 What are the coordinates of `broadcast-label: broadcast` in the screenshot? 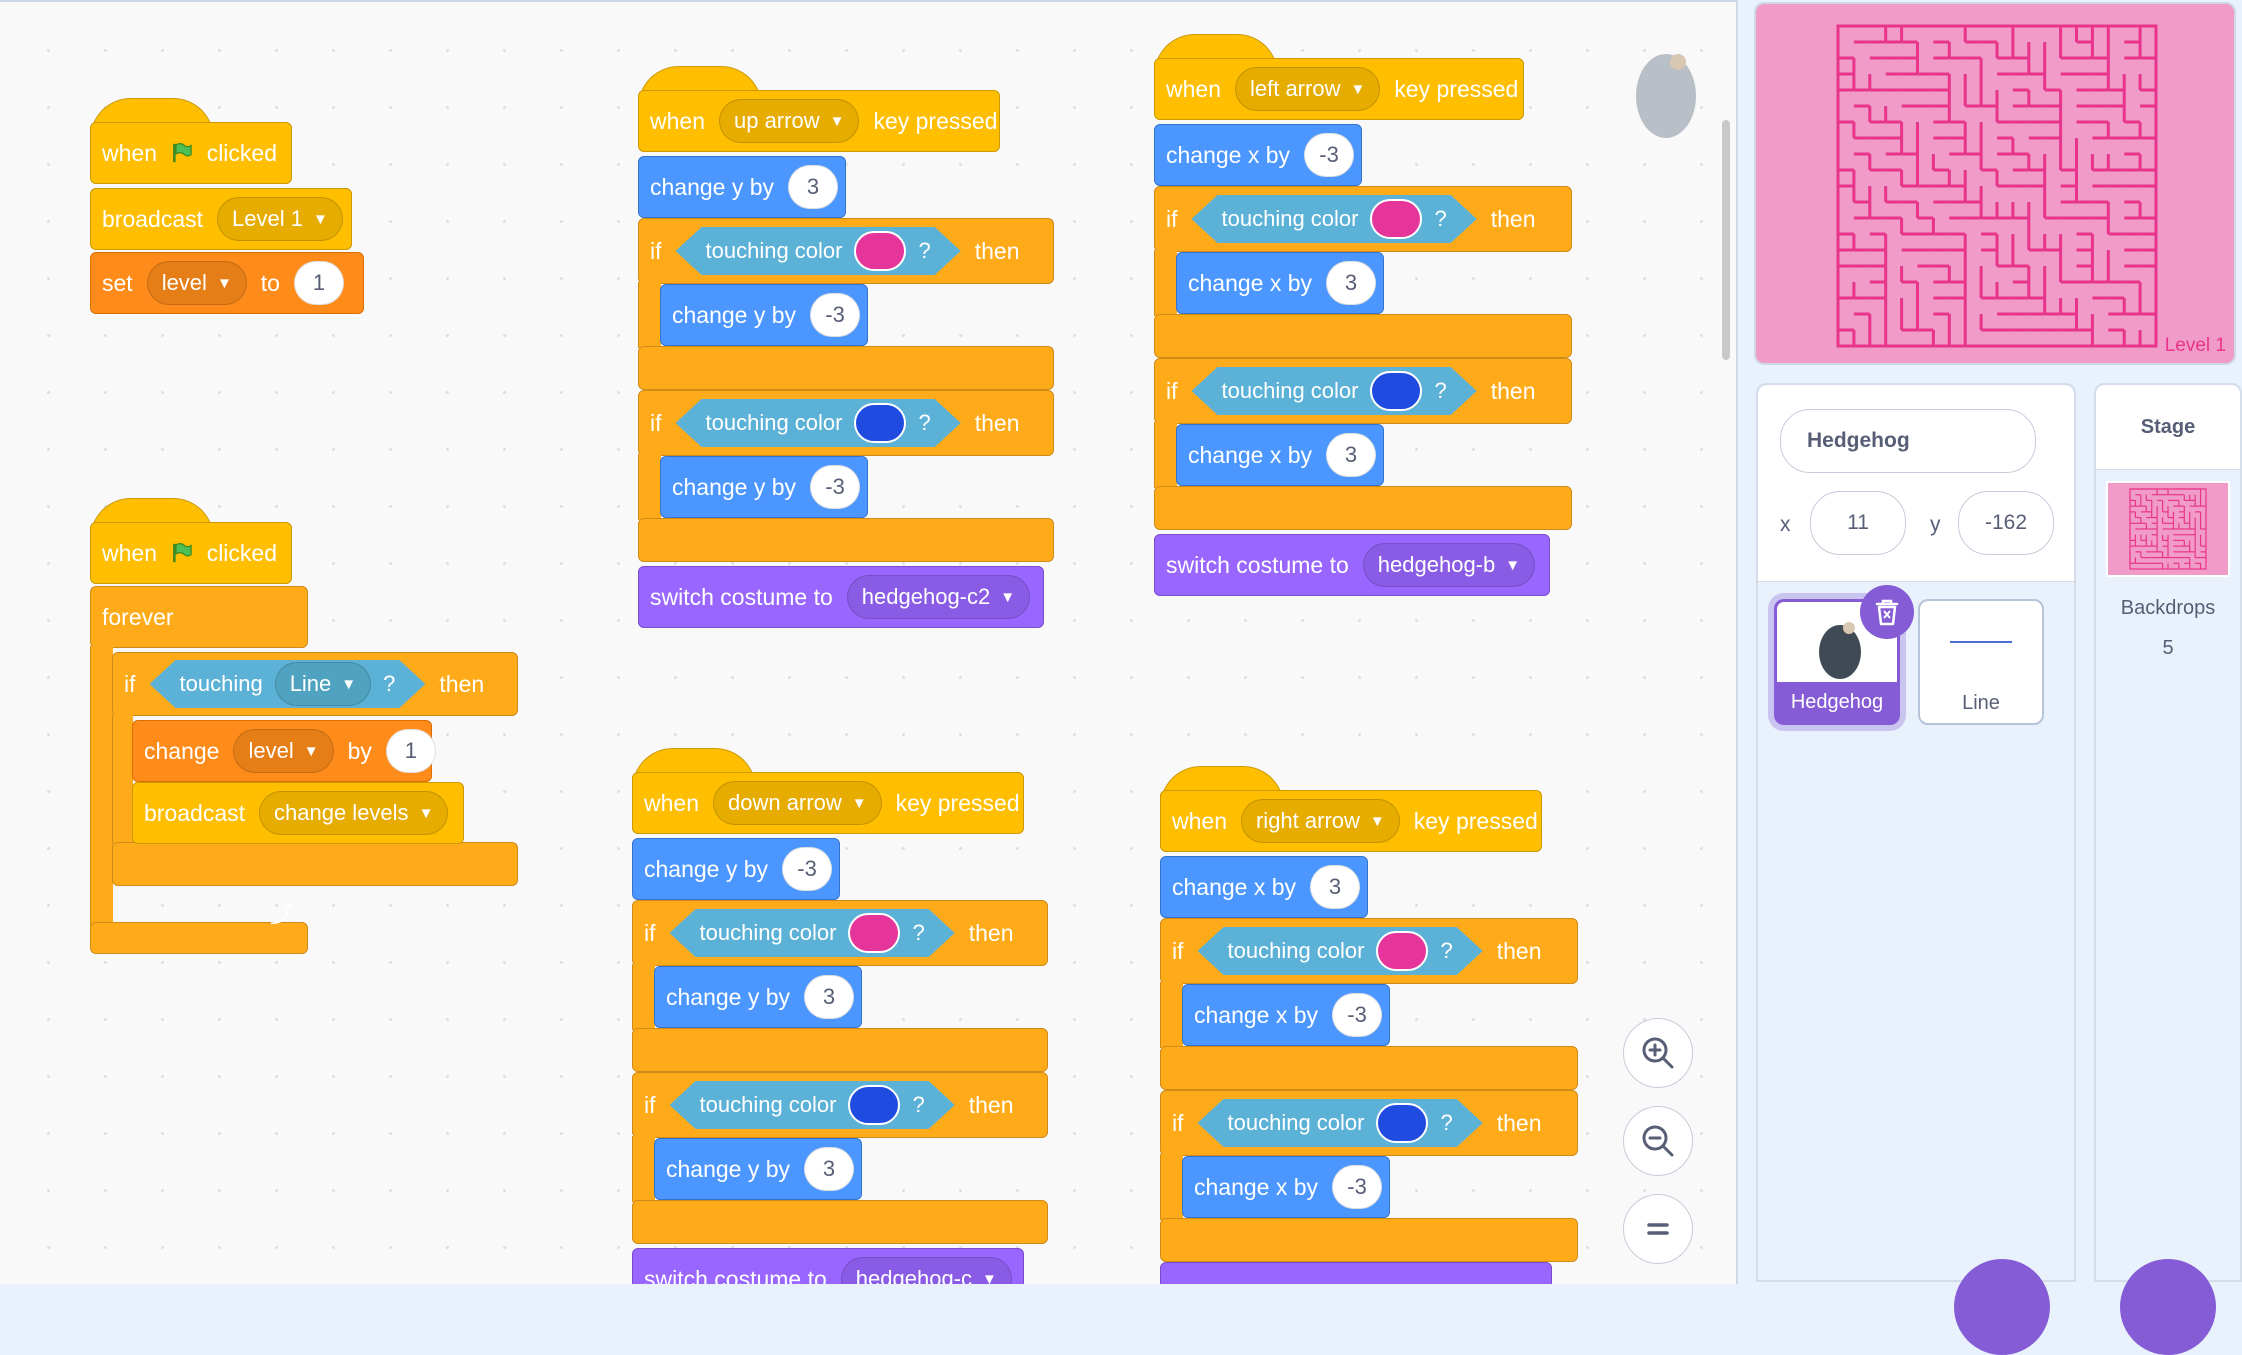 It's located at (195, 812).